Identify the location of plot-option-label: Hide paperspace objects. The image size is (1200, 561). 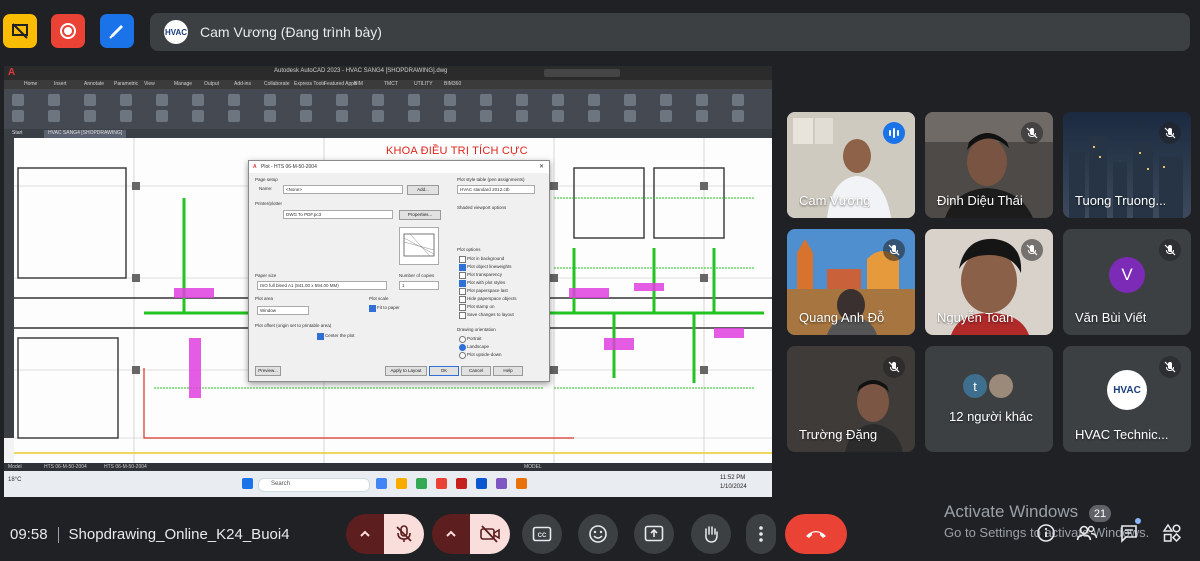
(492, 298).